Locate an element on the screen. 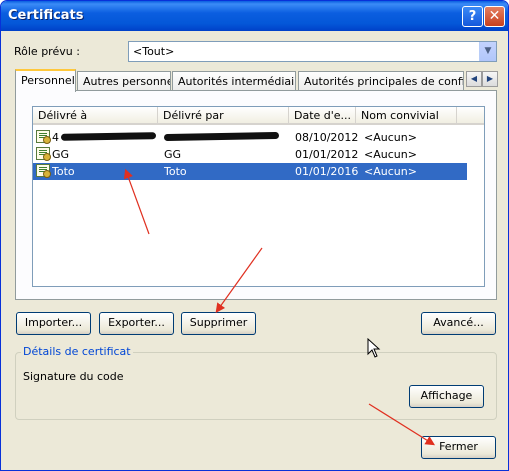 Image resolution: width=509 pixels, height=471 pixels. cell-date: 01/01/2012 is located at coordinates (327, 154).